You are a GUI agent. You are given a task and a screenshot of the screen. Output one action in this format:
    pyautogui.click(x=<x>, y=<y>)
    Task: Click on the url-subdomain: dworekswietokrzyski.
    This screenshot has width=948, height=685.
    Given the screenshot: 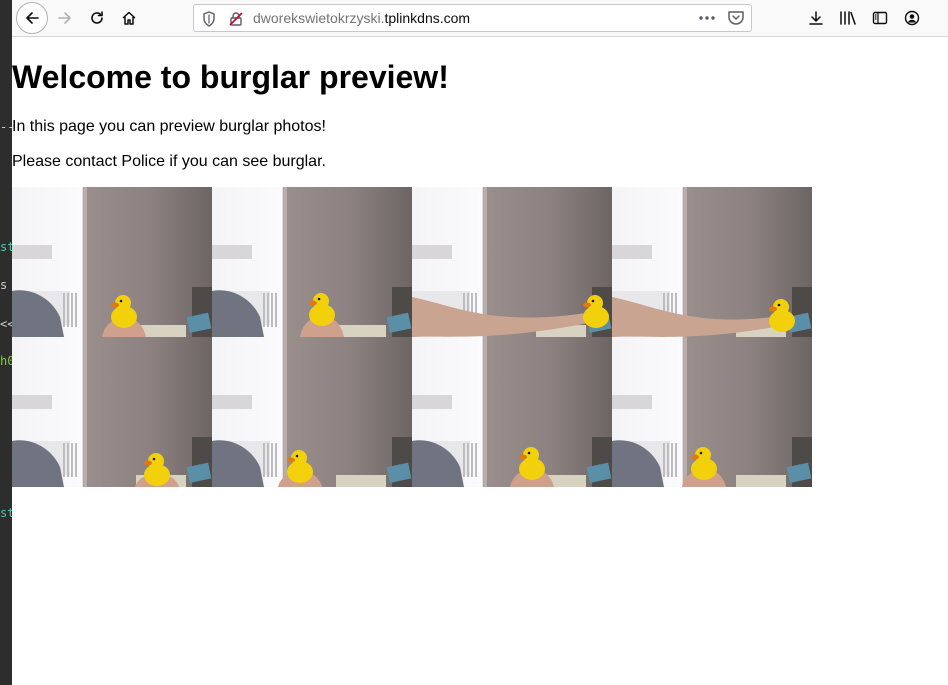 What is the action you would take?
    pyautogui.click(x=319, y=18)
    